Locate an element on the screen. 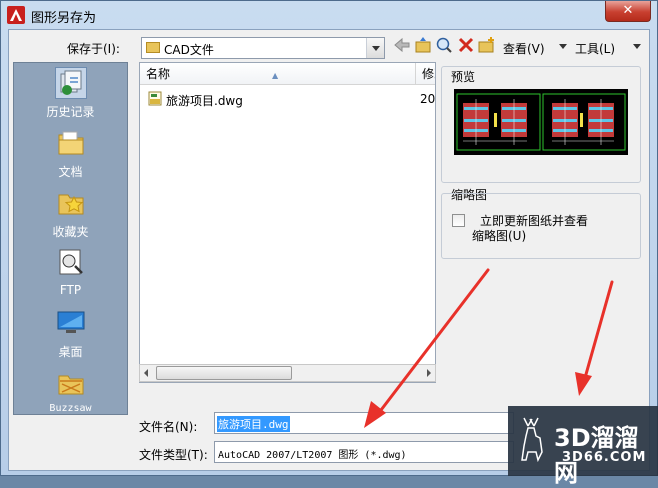 The width and height of the screenshot is (658, 488). watermark-url: 3D66.COM is located at coordinates (604, 457).